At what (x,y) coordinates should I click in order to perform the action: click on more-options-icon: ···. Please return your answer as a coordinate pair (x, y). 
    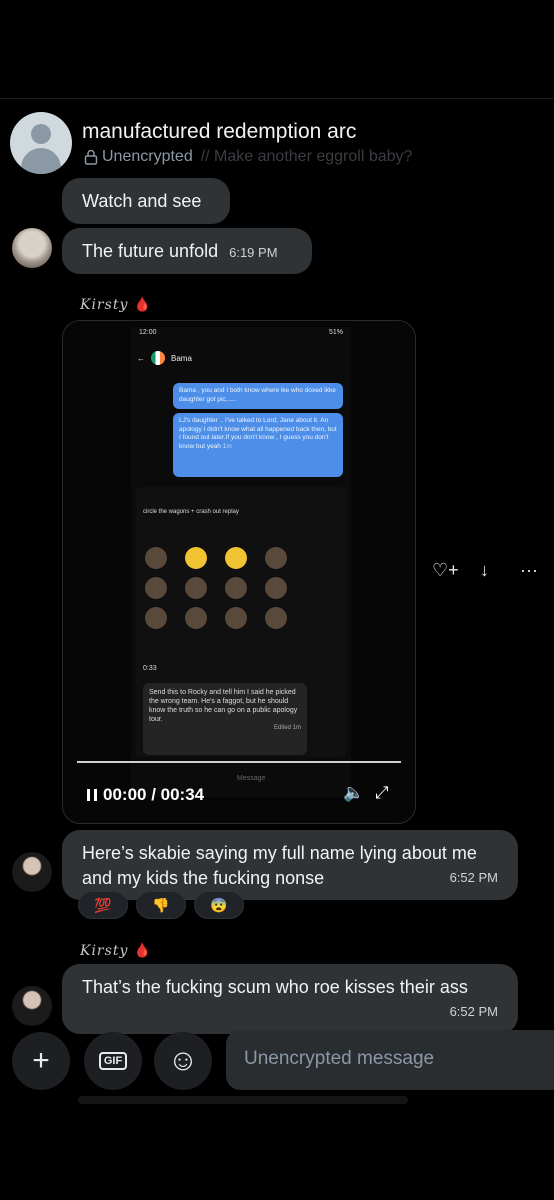
    Looking at the image, I should click on (529, 570).